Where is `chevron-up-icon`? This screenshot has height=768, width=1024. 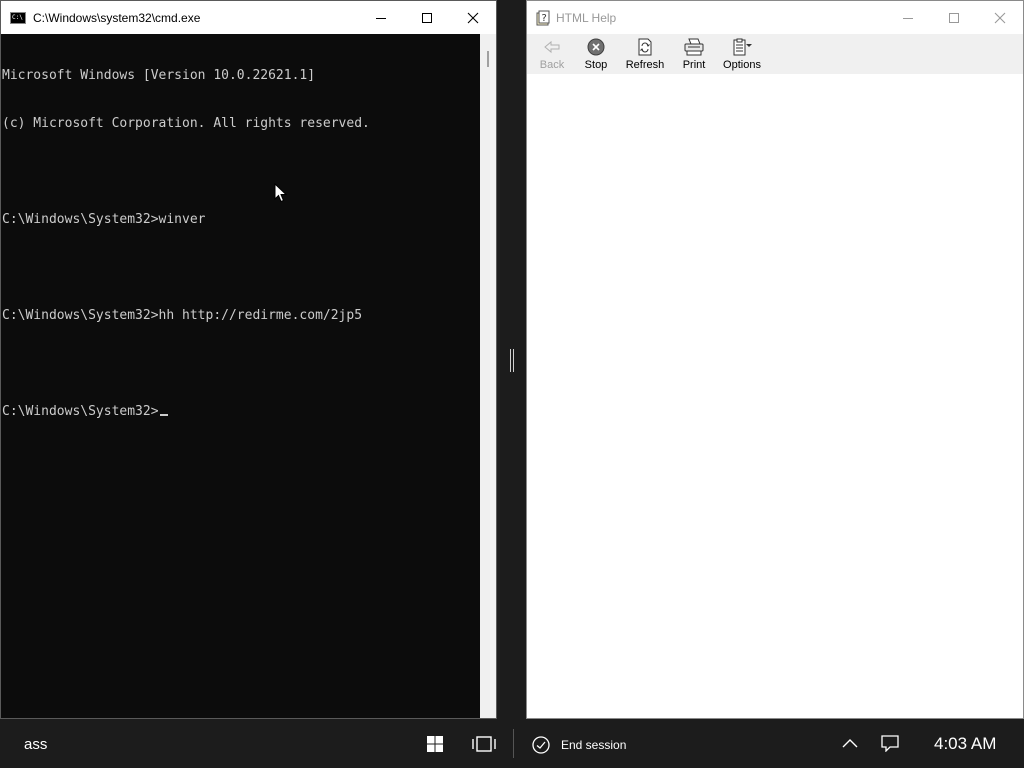
chevron-up-icon is located at coordinates (850, 743).